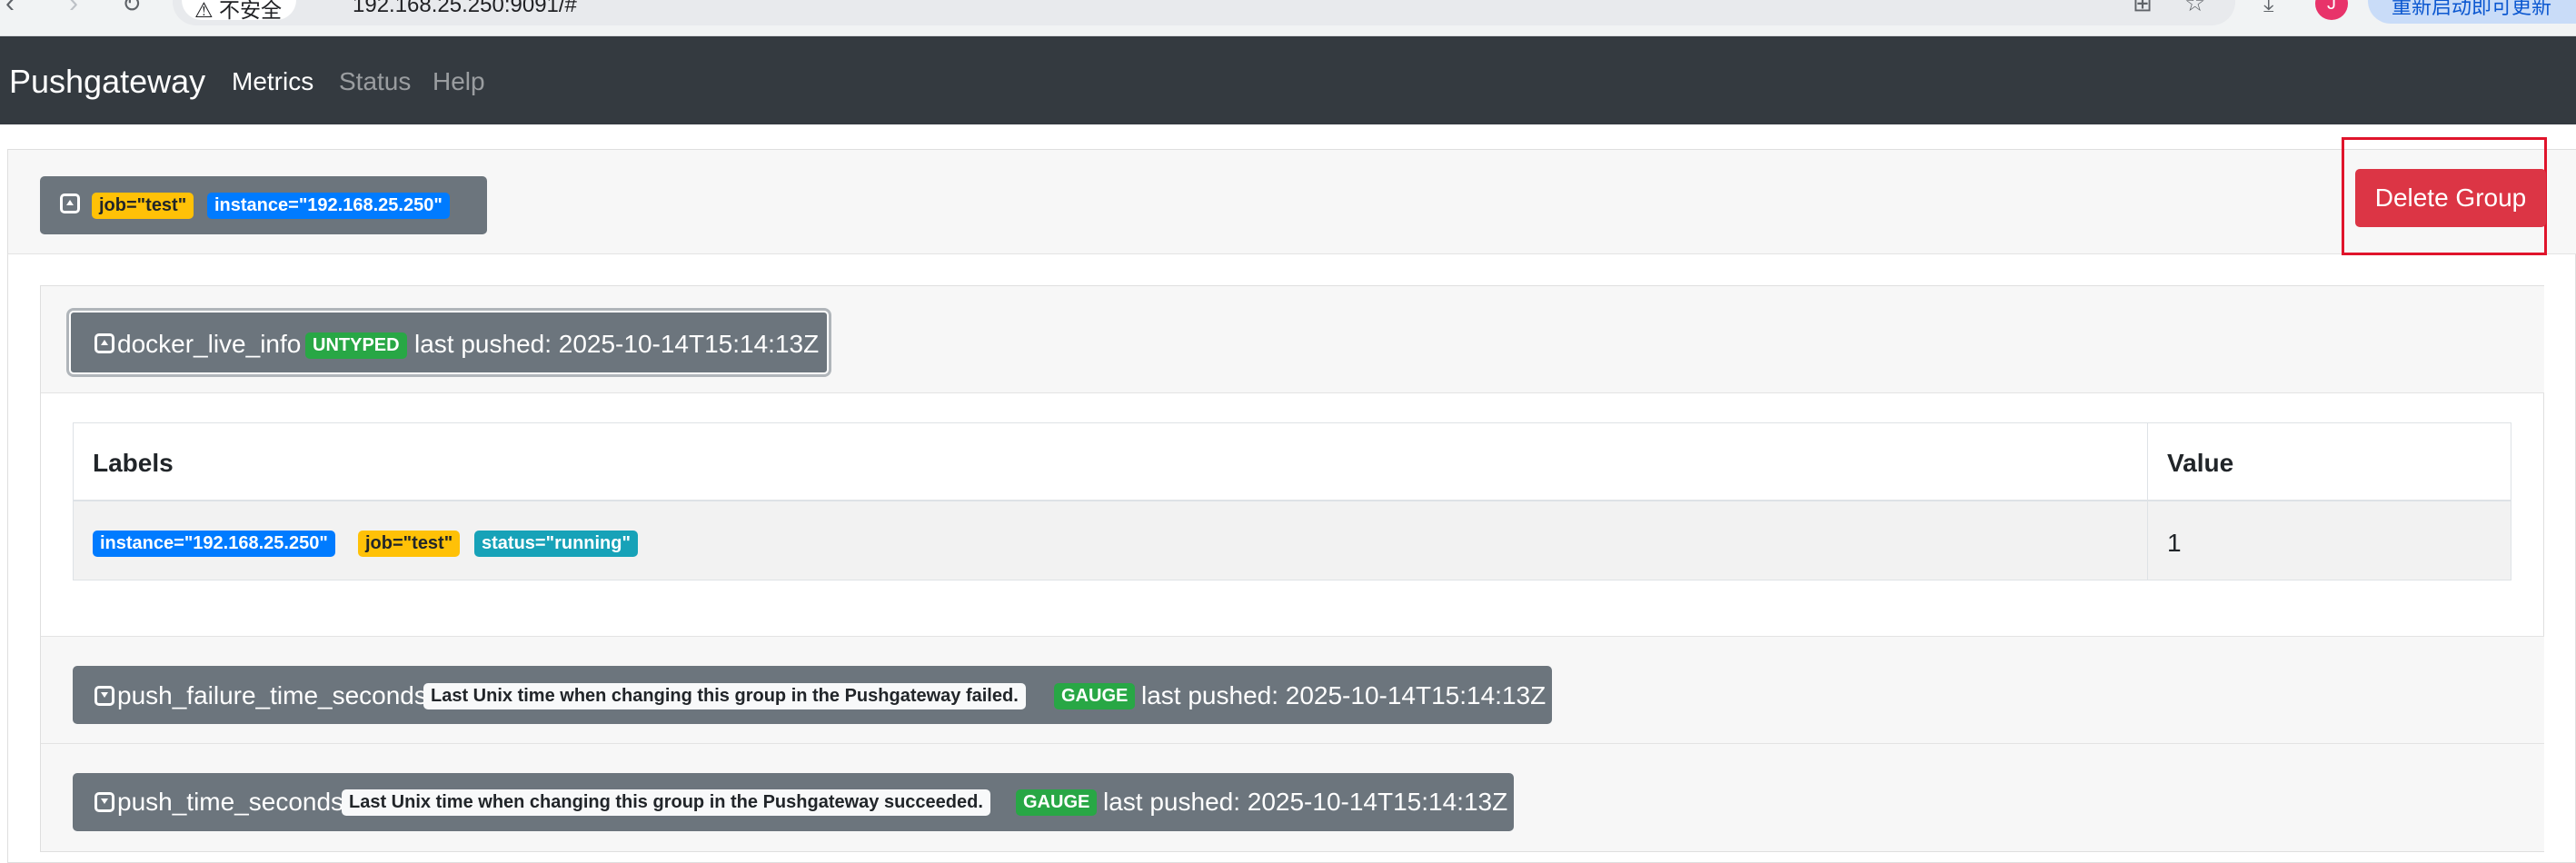  Describe the element at coordinates (2200, 463) in the screenshot. I see `table-header-value: Value` at that location.